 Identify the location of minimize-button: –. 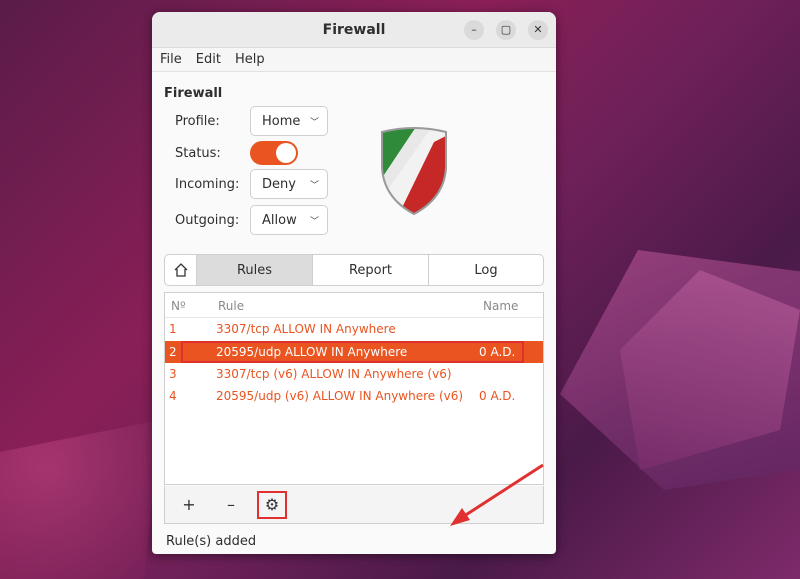
(474, 30).